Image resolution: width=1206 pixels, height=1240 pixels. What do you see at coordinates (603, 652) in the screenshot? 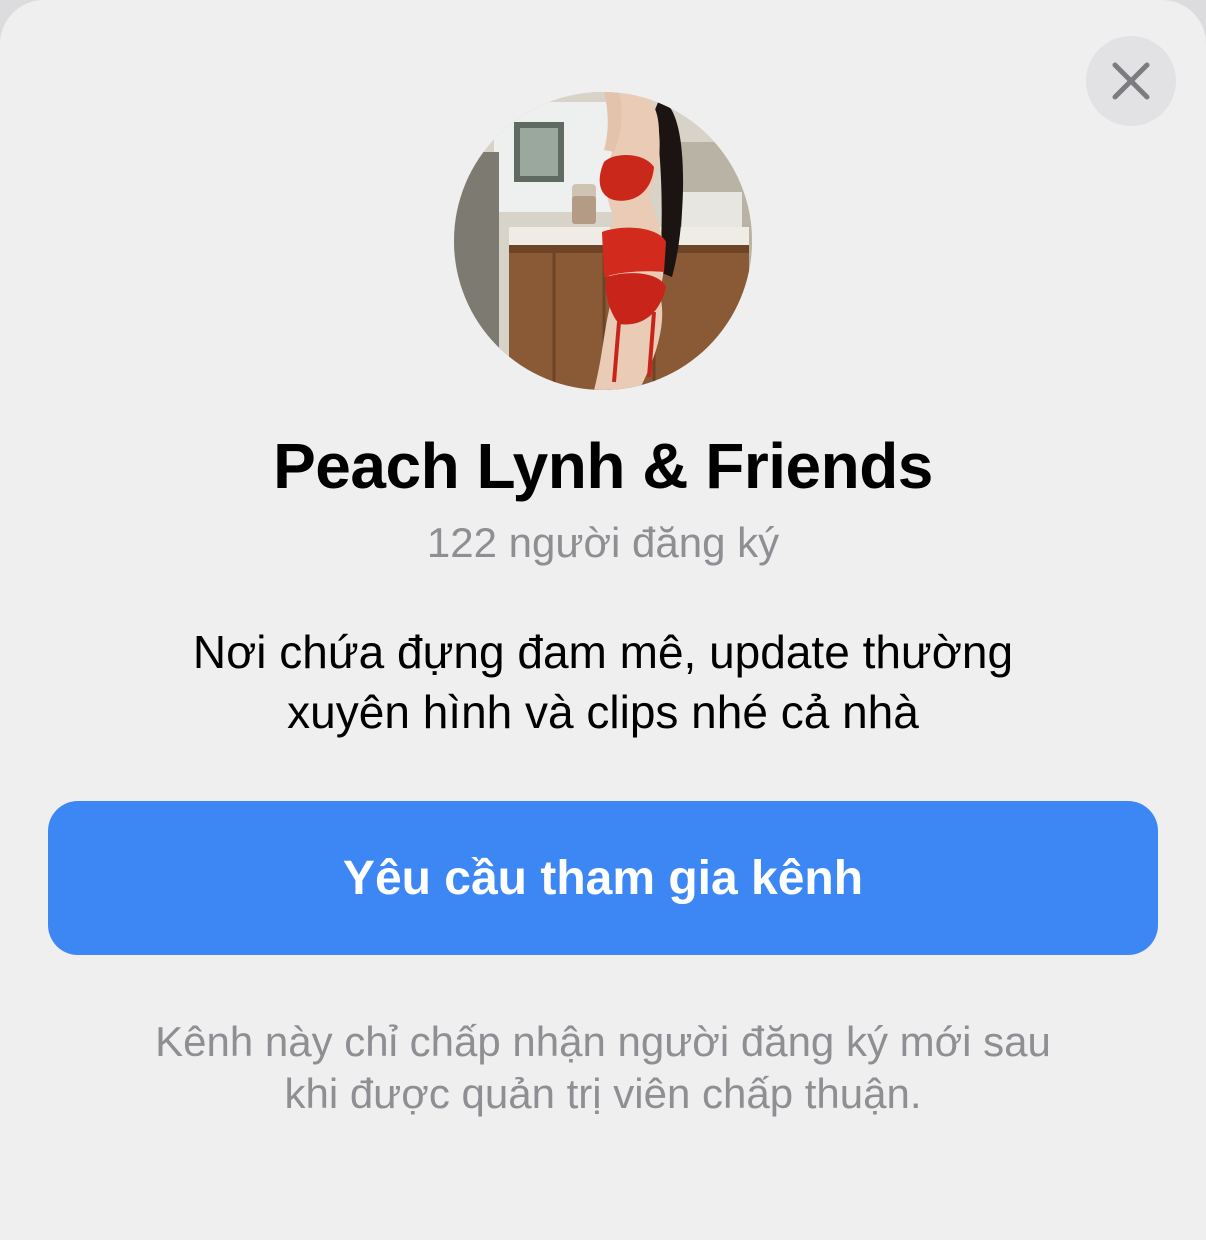
I see `channel-description-line: Nơi chứa đựng đam mê, update thường` at bounding box center [603, 652].